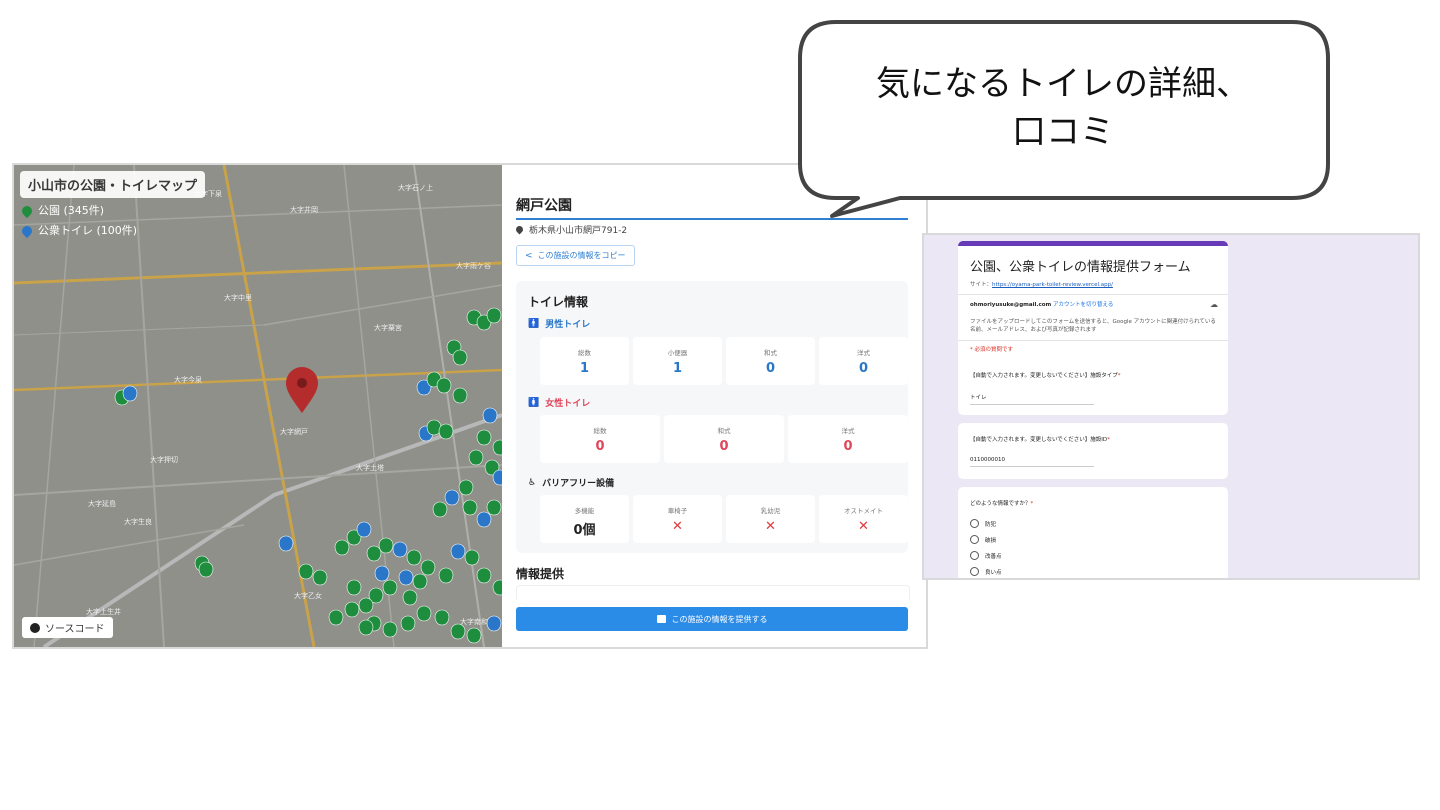  I want to click on question-text: 【自動で入力されます。変更しないでください】施設タイプ, so click(1044, 376).